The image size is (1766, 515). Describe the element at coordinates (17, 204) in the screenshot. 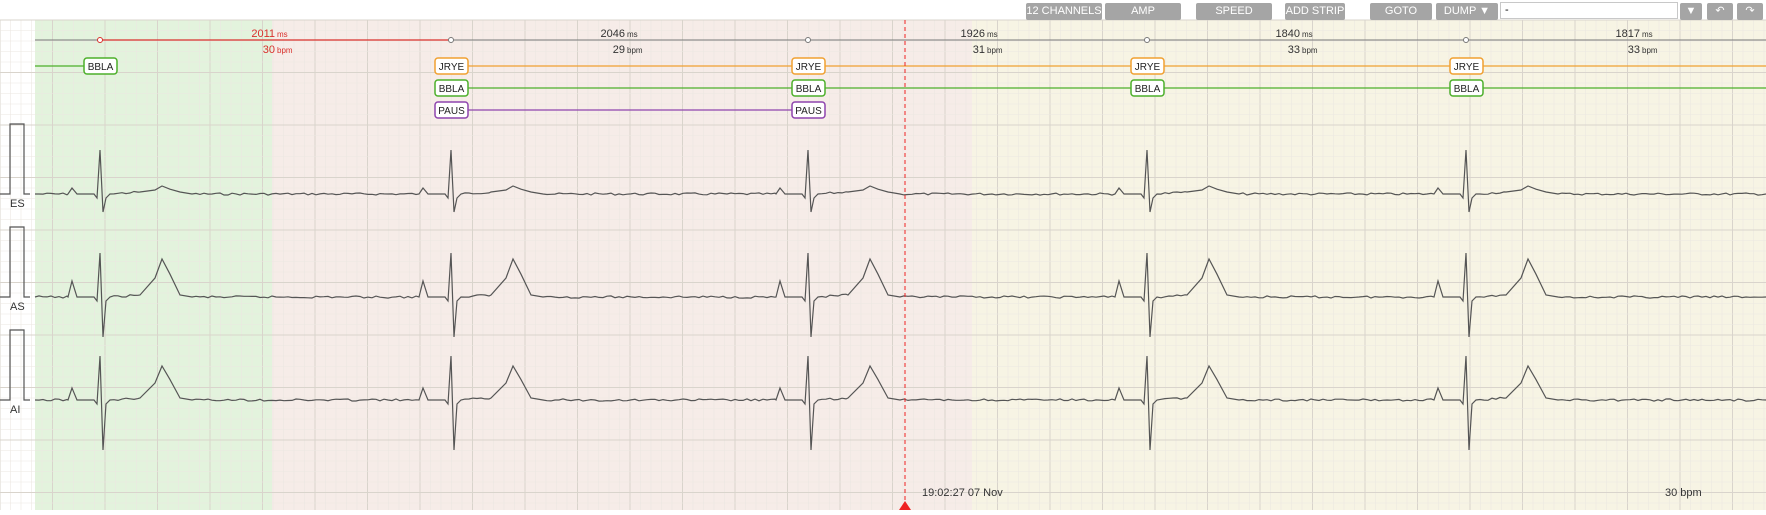

I see `channel-label-es: ES` at that location.